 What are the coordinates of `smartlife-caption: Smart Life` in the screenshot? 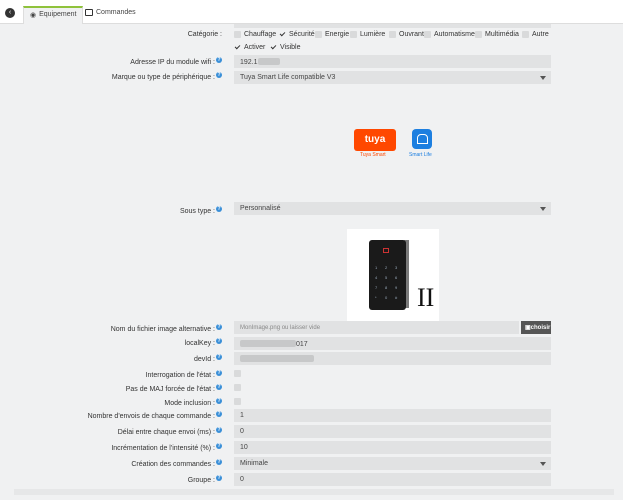 It's located at (420, 155).